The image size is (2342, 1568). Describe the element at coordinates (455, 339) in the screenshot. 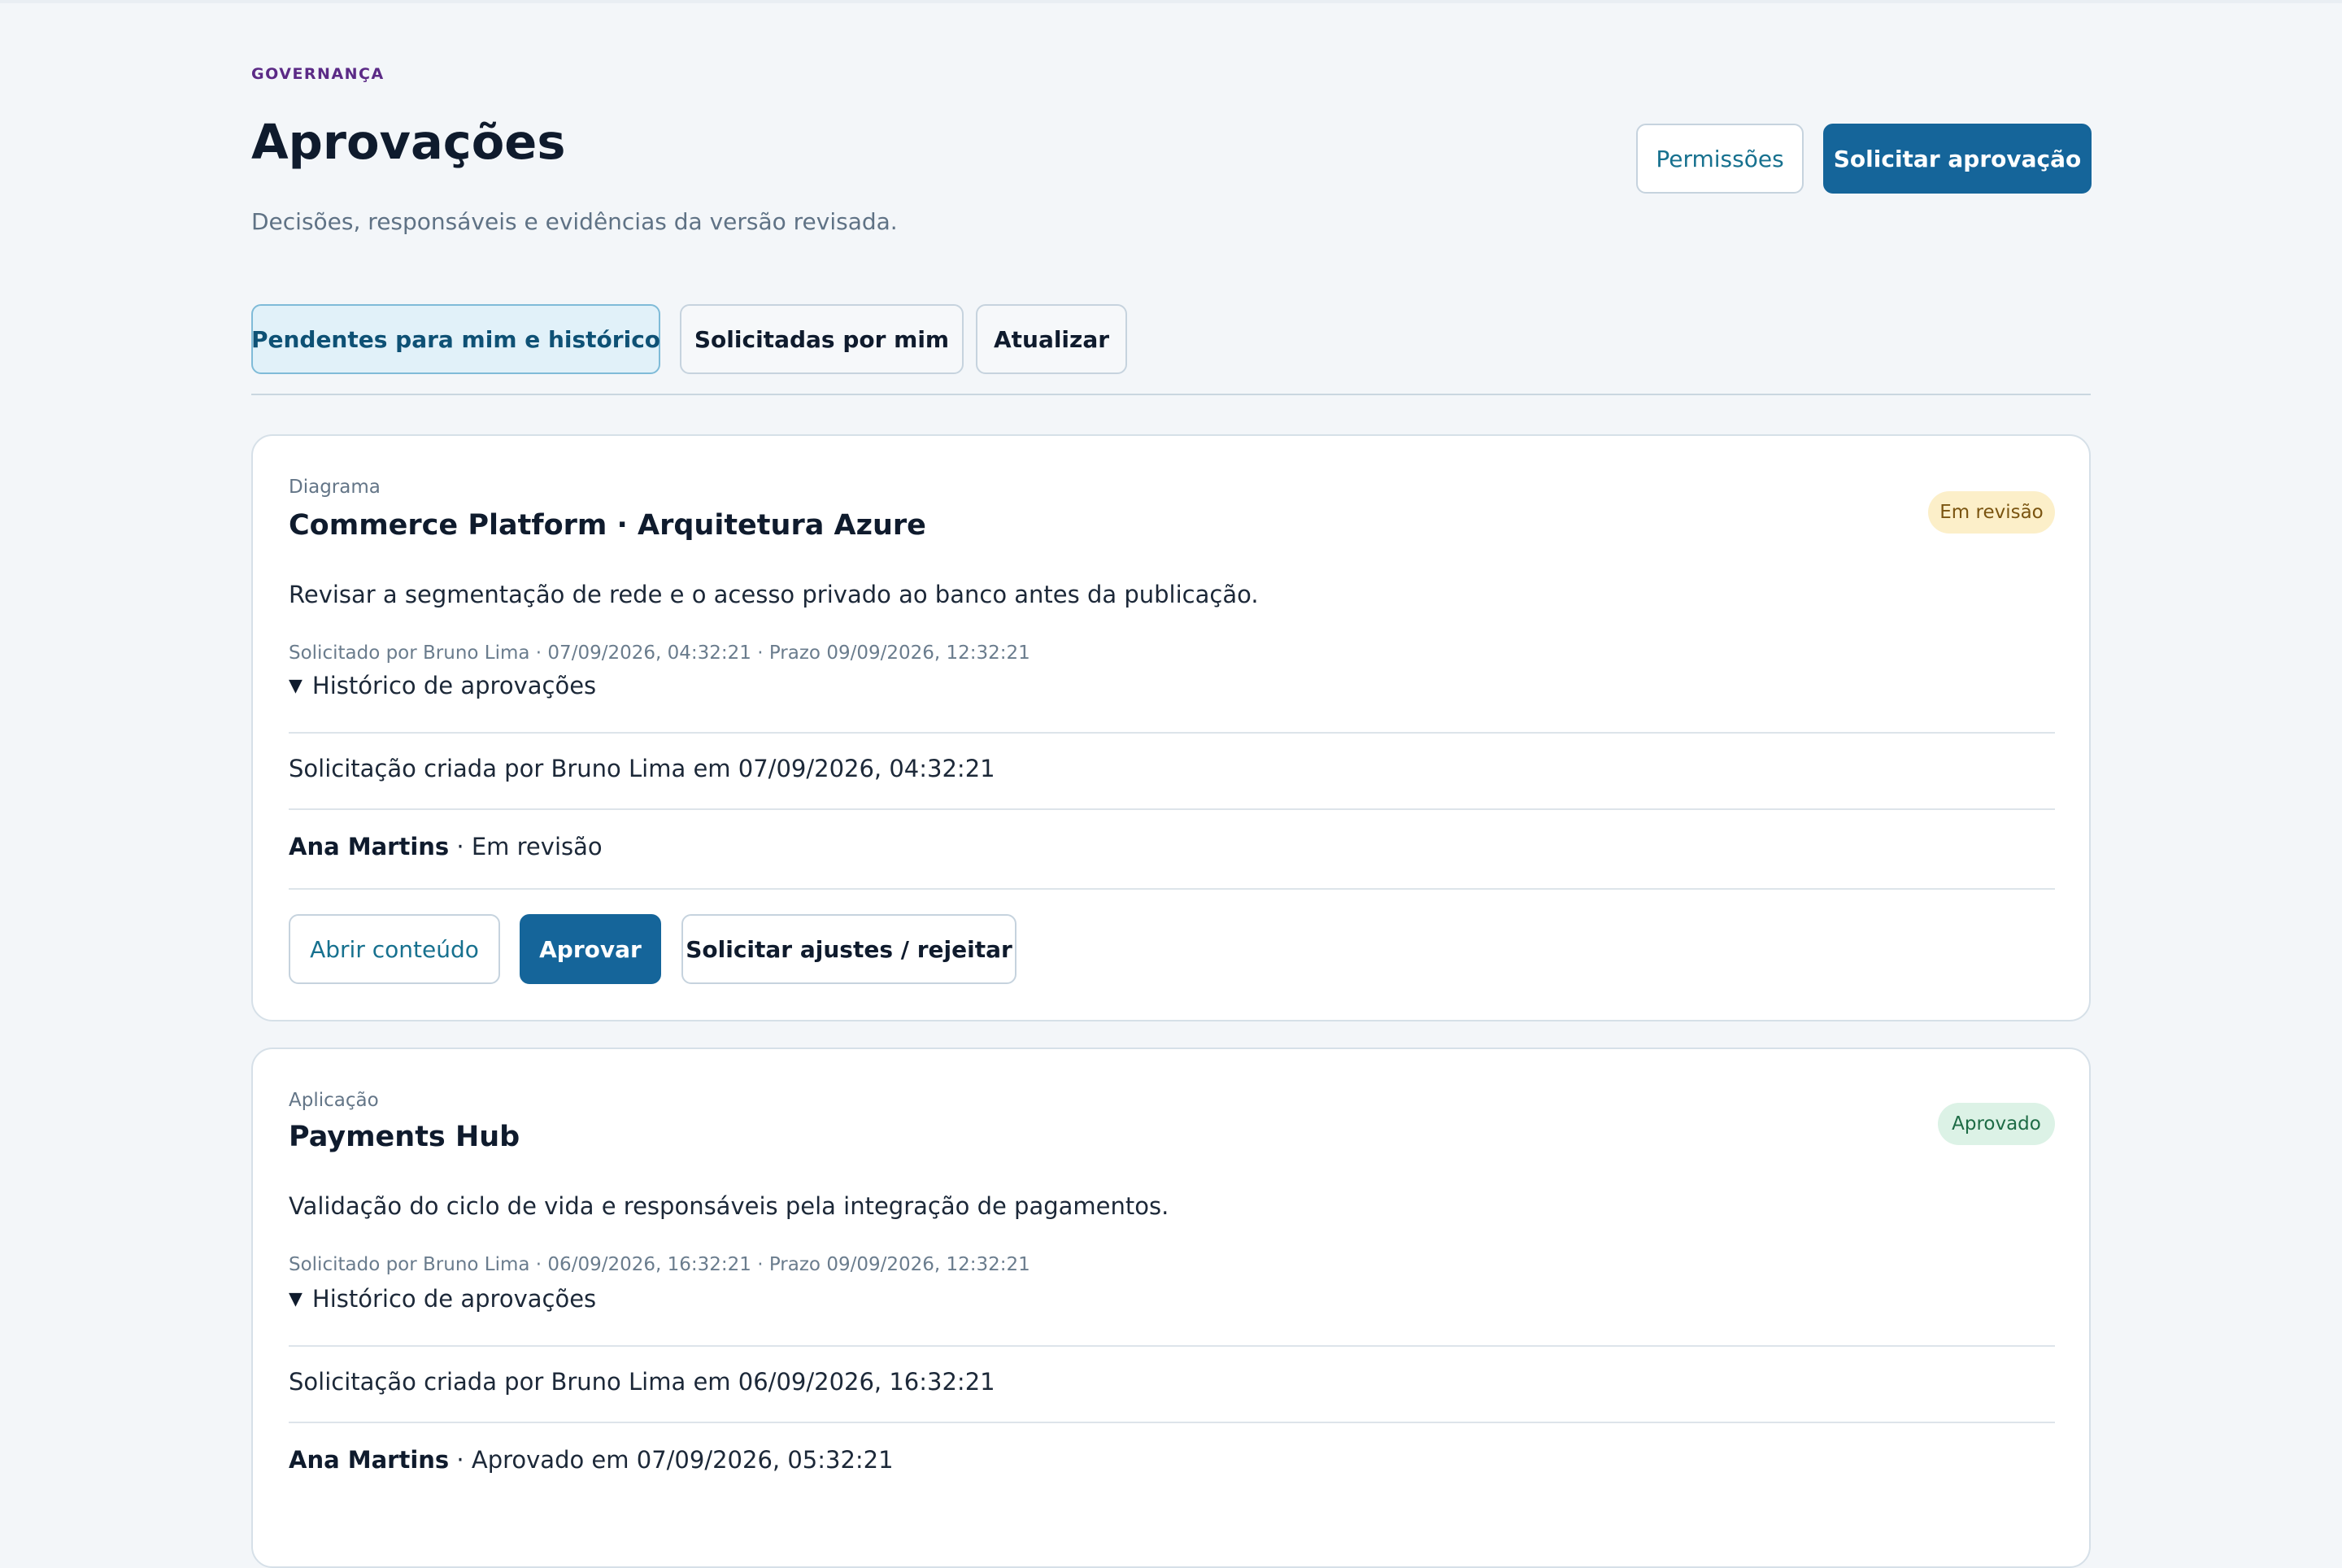

I see `tab-pending-and-history: Pendentes para mim e histórico` at that location.